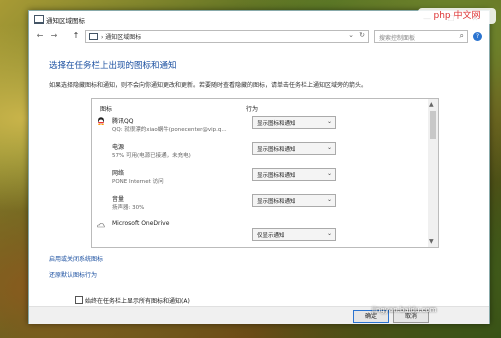 Image resolution: width=501 pixels, height=338 pixels. What do you see at coordinates (118, 173) in the screenshot?
I see `item-name: 网络` at bounding box center [118, 173].